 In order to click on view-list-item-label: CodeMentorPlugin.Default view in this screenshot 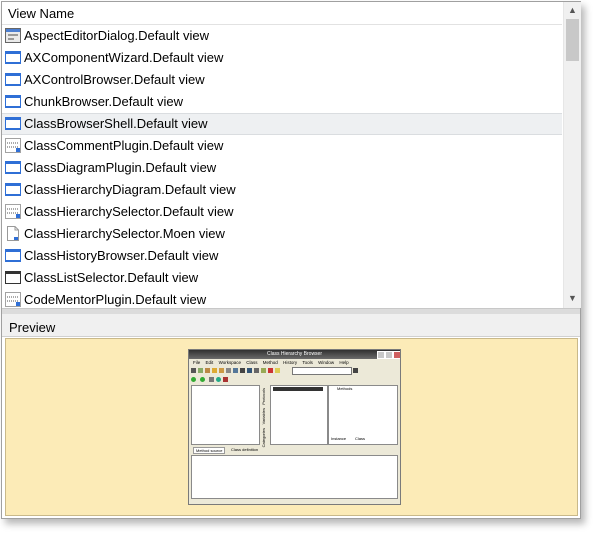, I will do `click(115, 299)`.